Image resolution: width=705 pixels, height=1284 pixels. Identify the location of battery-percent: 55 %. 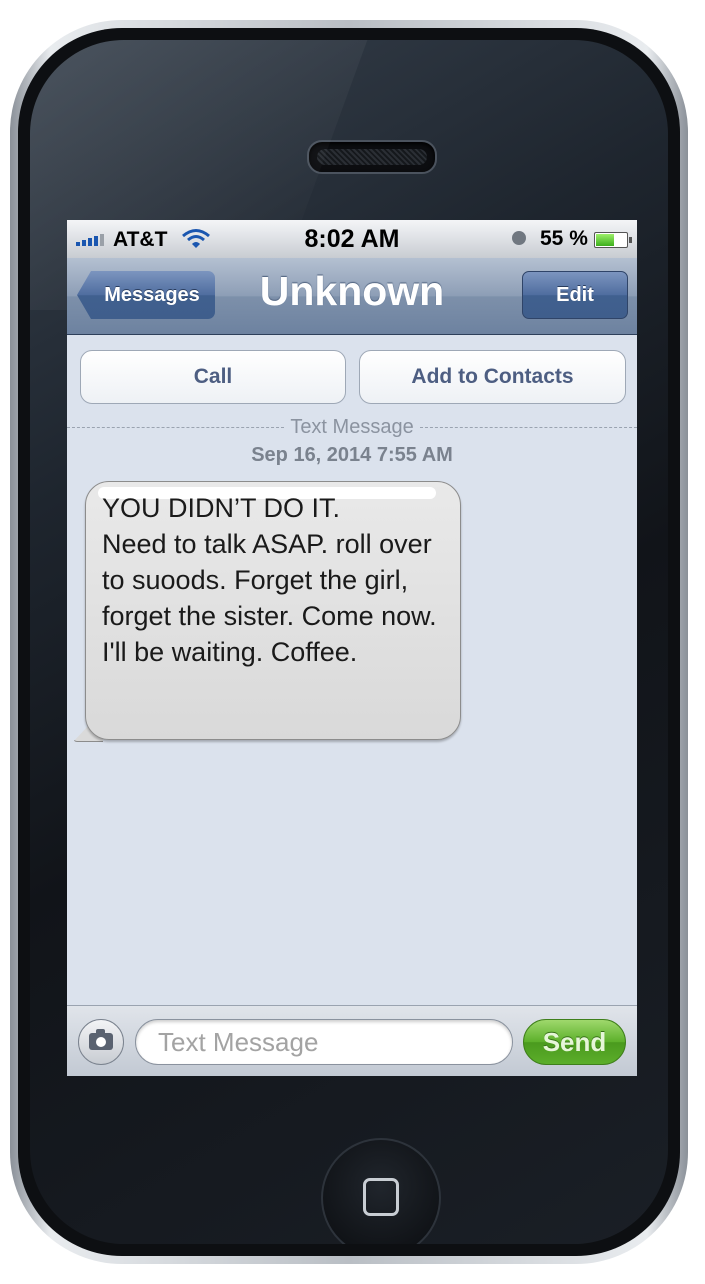
(564, 238).